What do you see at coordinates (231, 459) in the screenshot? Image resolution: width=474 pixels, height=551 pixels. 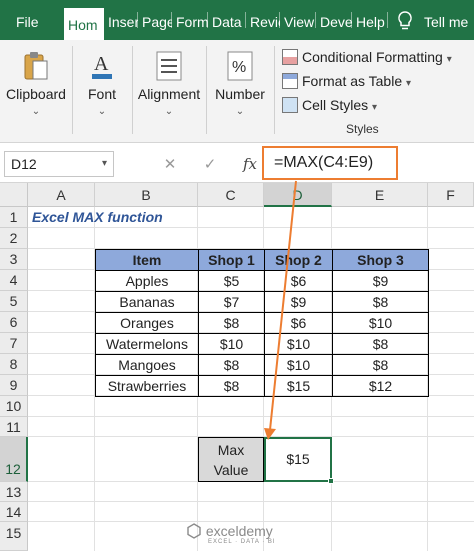 I see `max-value-label-cell: Max Value` at bounding box center [231, 459].